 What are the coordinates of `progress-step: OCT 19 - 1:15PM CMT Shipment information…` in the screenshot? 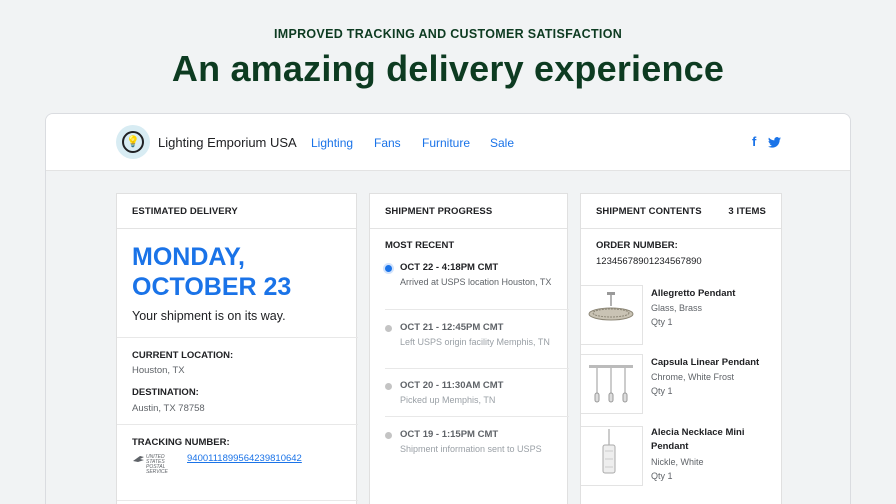 It's located at (469, 447).